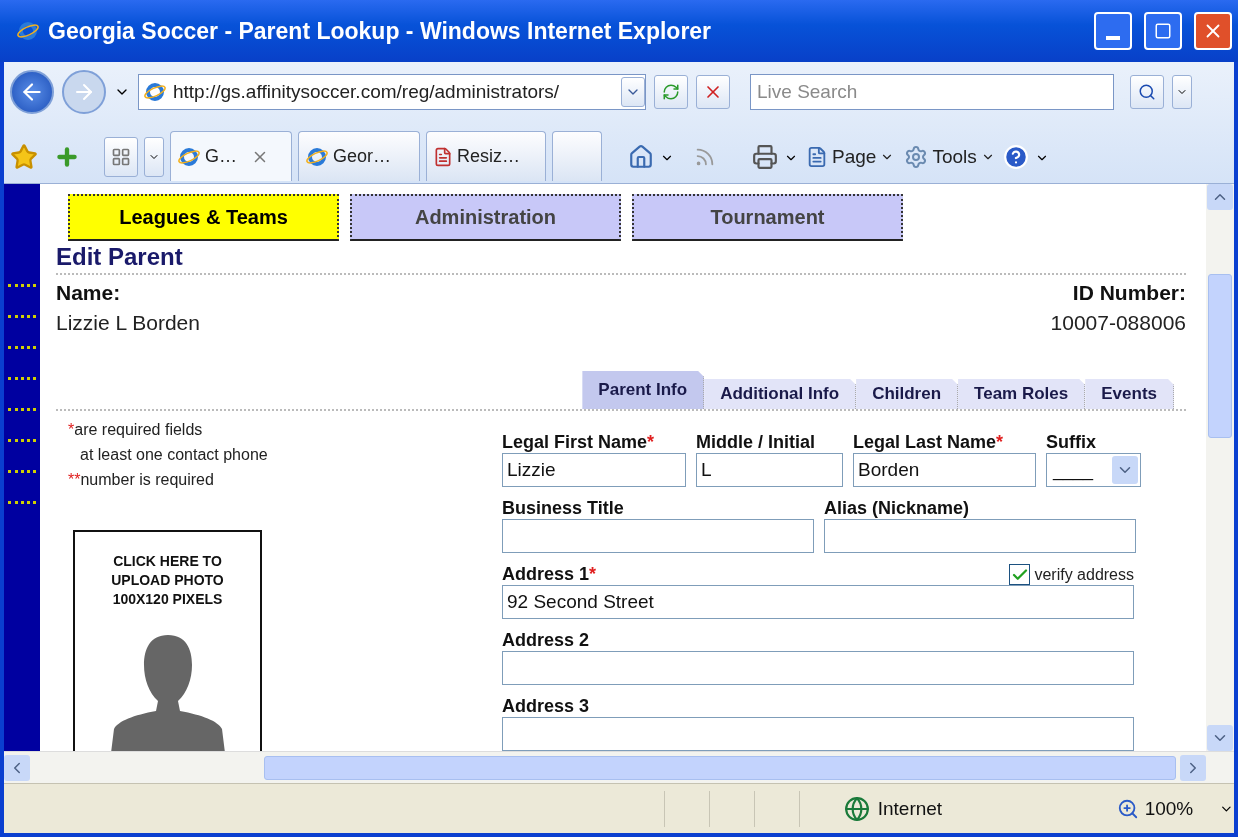 The height and width of the screenshot is (837, 1238). What do you see at coordinates (621, 259) in the screenshot?
I see `page-heading: Edit Parent` at bounding box center [621, 259].